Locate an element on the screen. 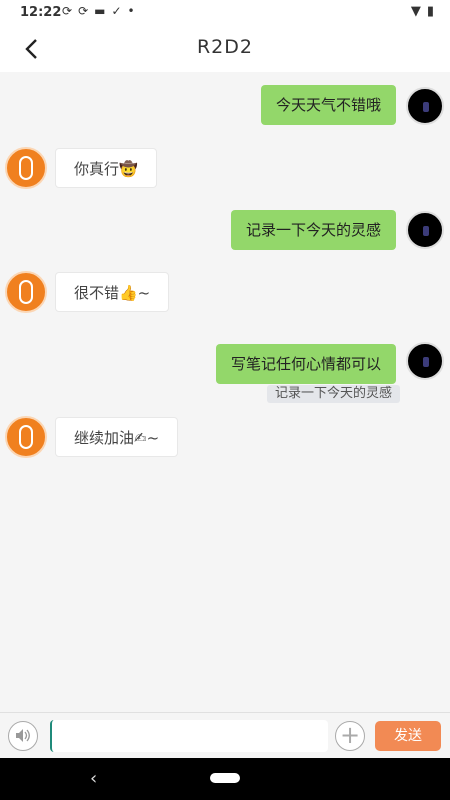 The height and width of the screenshot is (800, 450). plus-button: + is located at coordinates (350, 736).